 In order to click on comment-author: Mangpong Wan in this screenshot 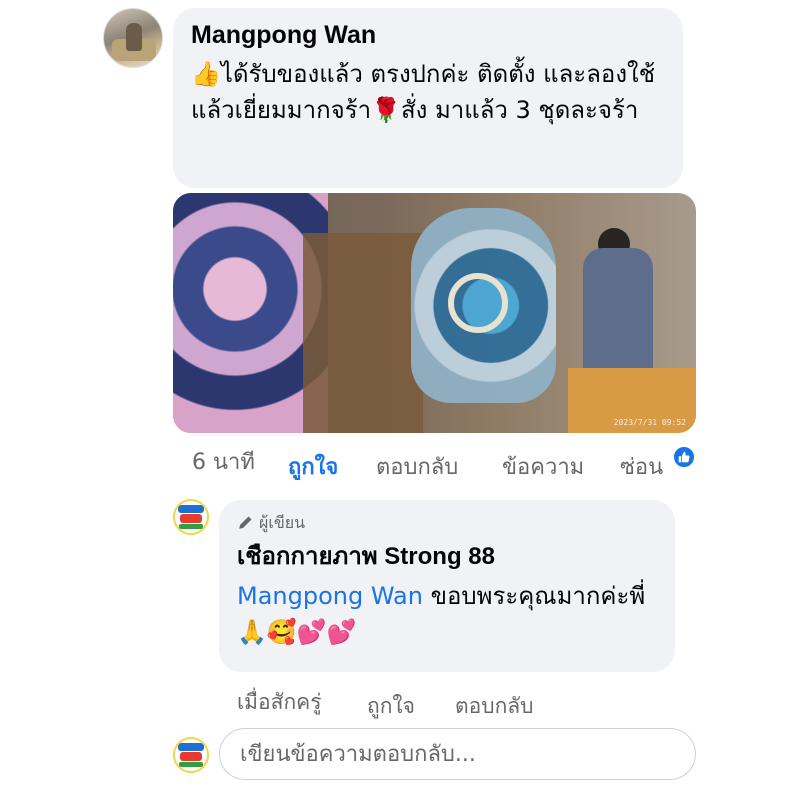, I will do `click(428, 35)`.